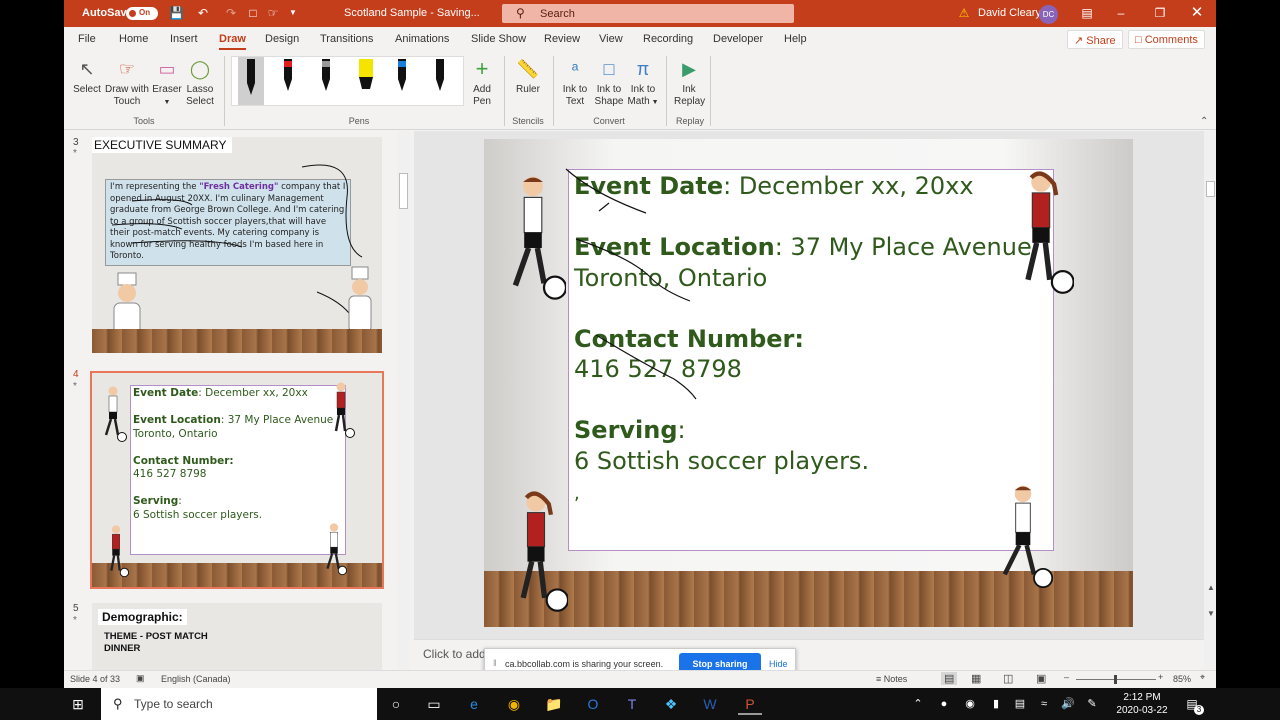  I want to click on word-icon: W, so click(710, 704).